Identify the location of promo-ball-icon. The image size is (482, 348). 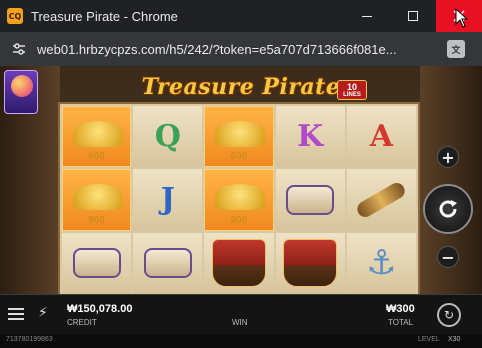
(22, 86).